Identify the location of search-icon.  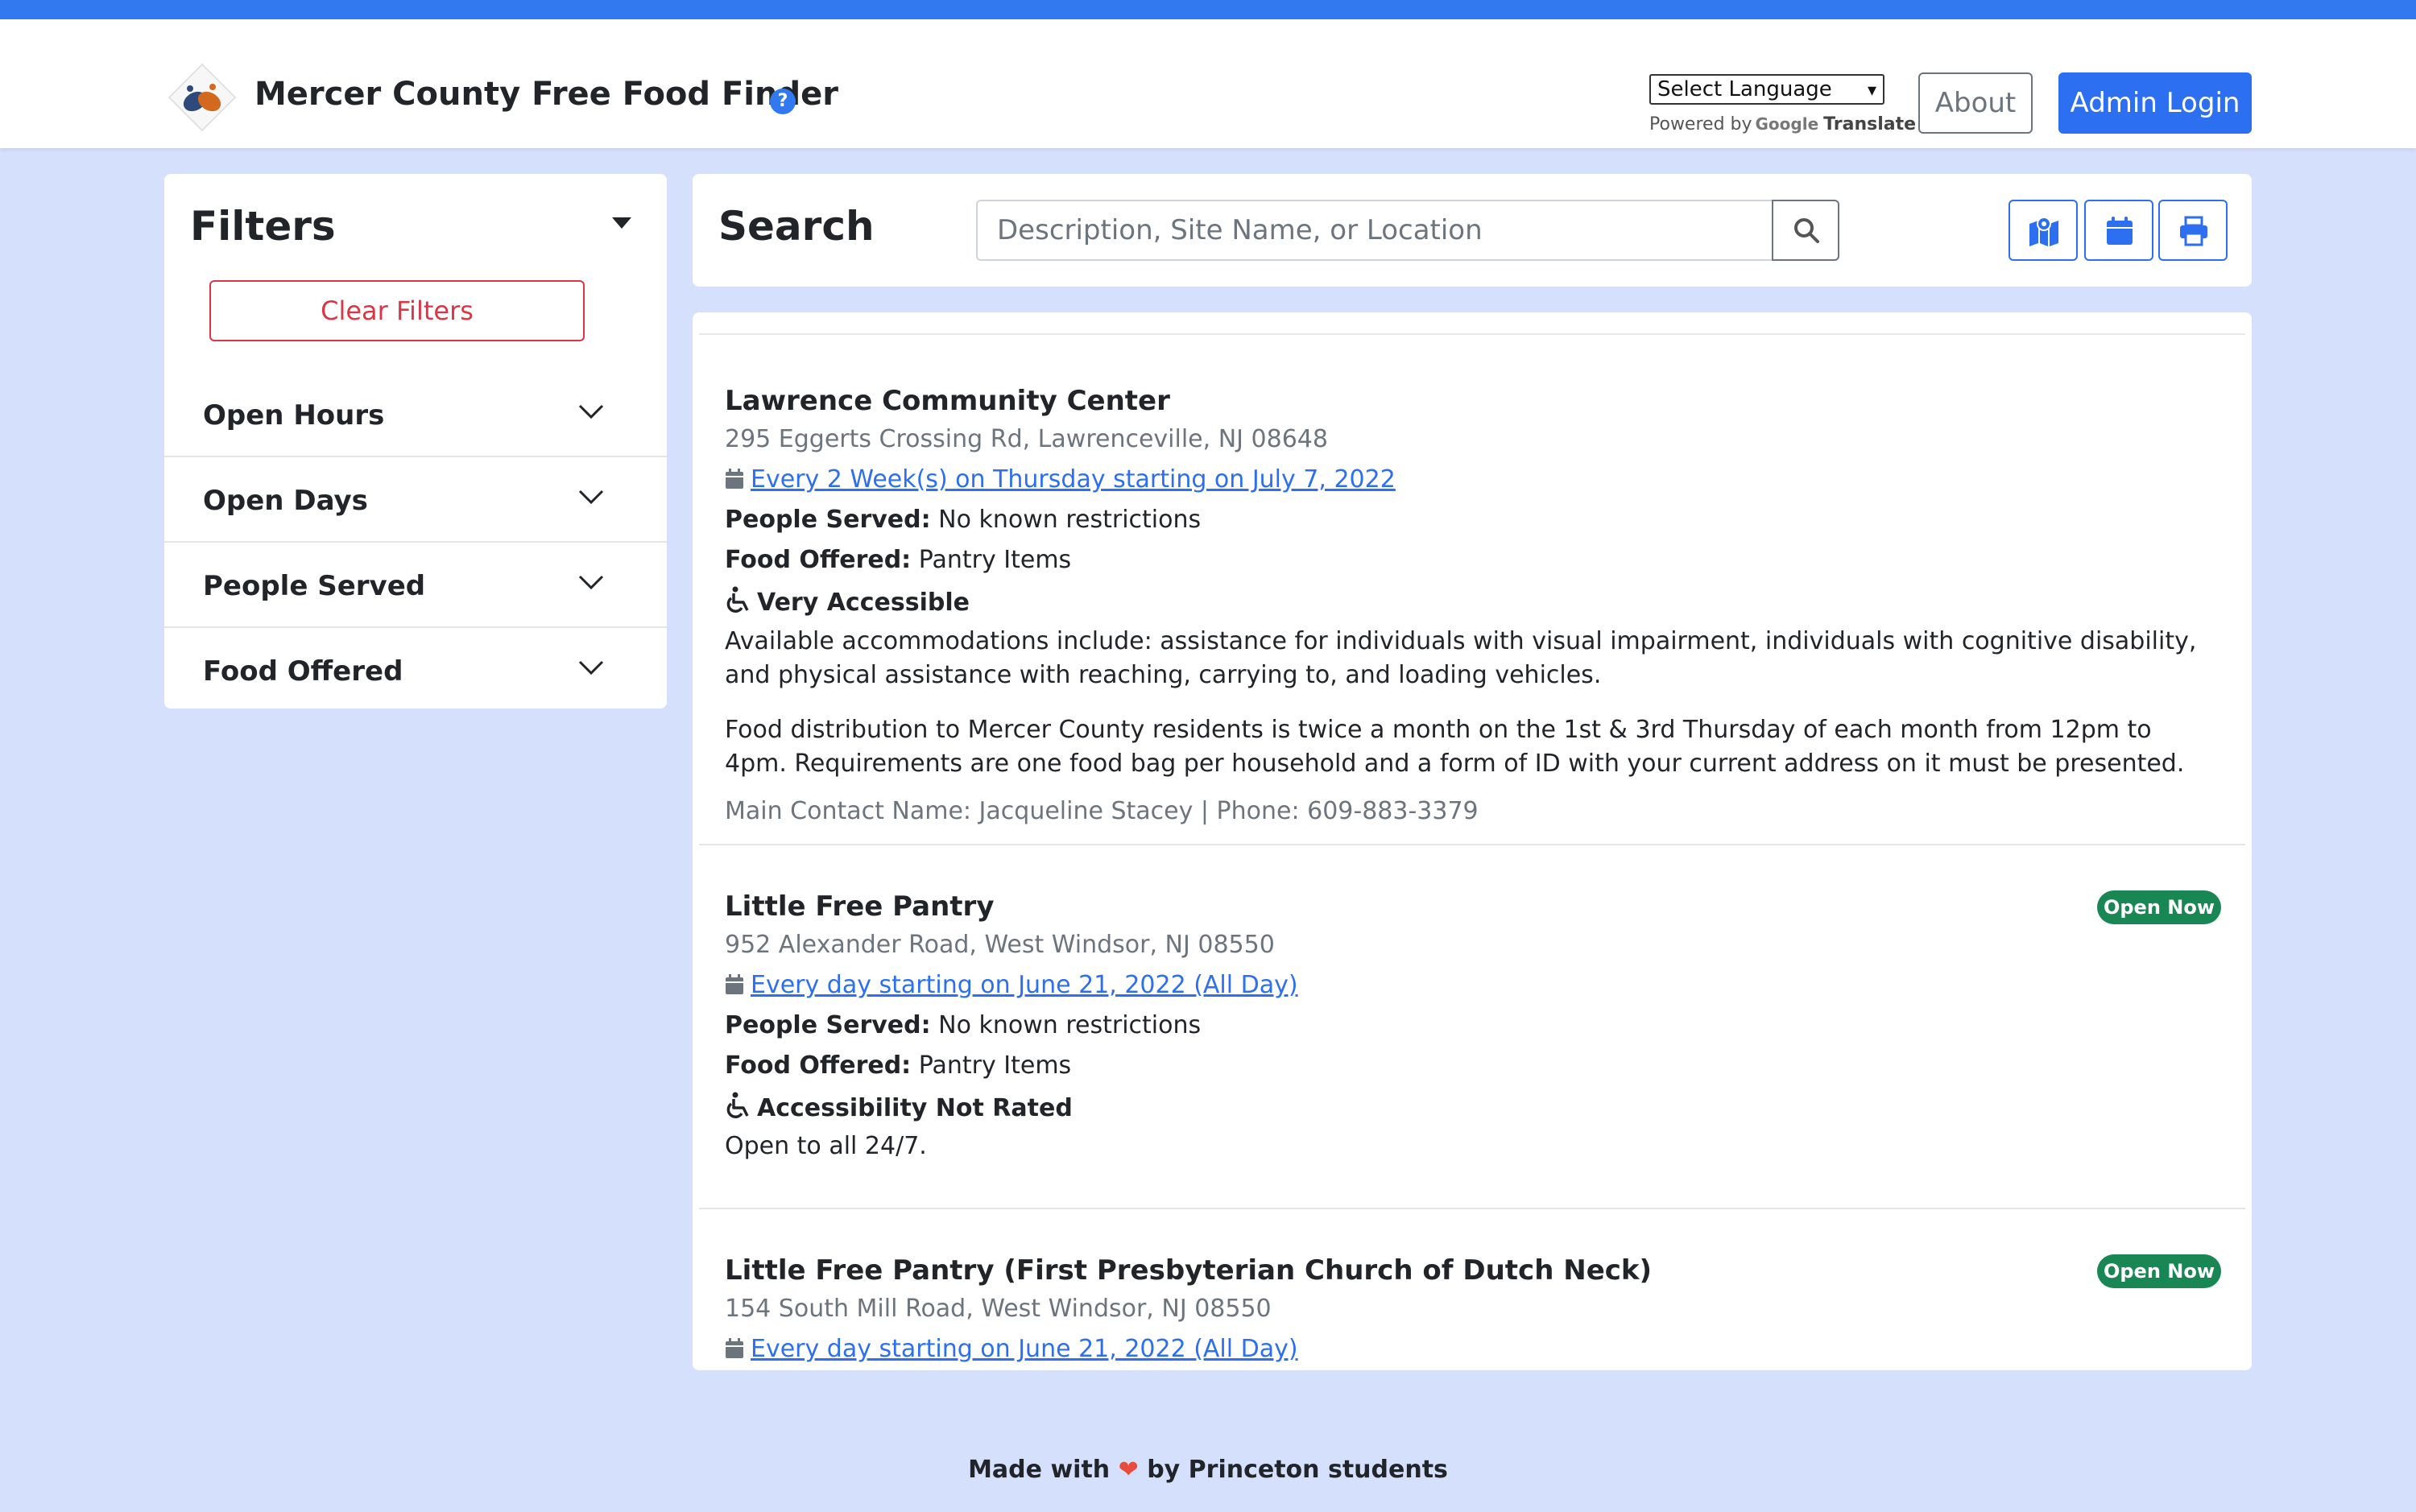
(1806, 231).